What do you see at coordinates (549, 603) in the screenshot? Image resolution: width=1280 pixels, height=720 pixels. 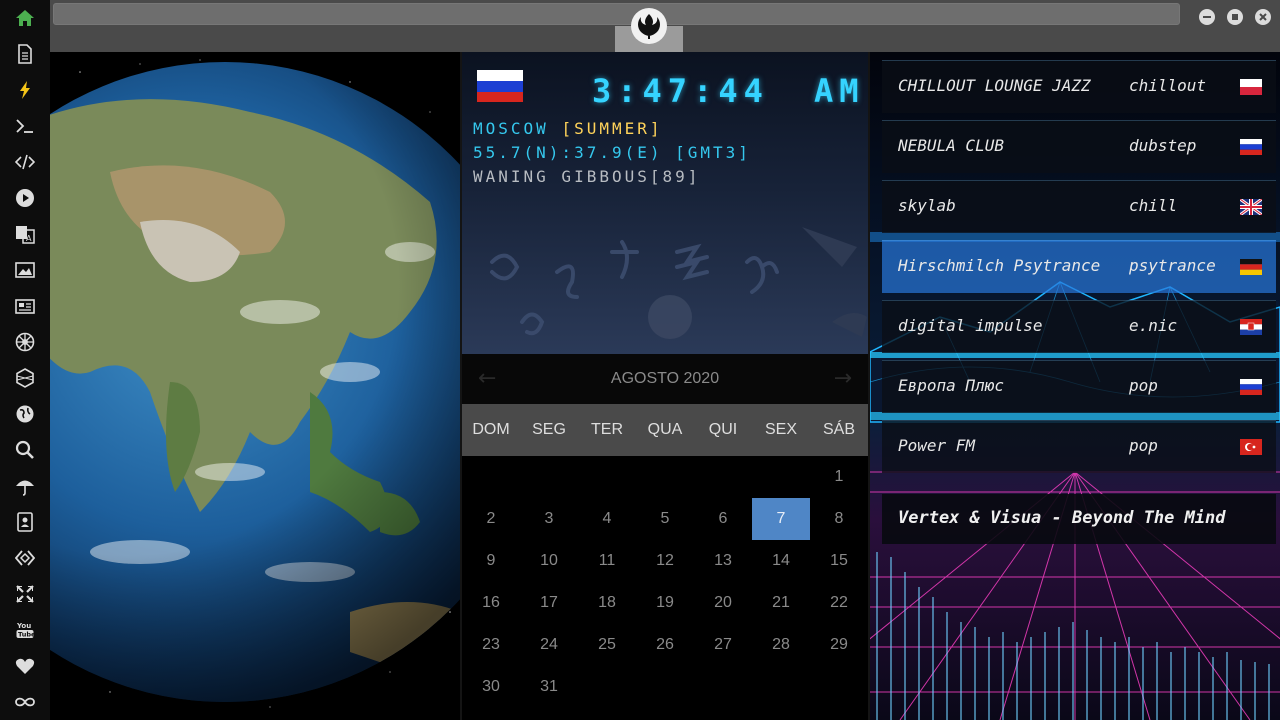 I see `calendar-day: 17` at bounding box center [549, 603].